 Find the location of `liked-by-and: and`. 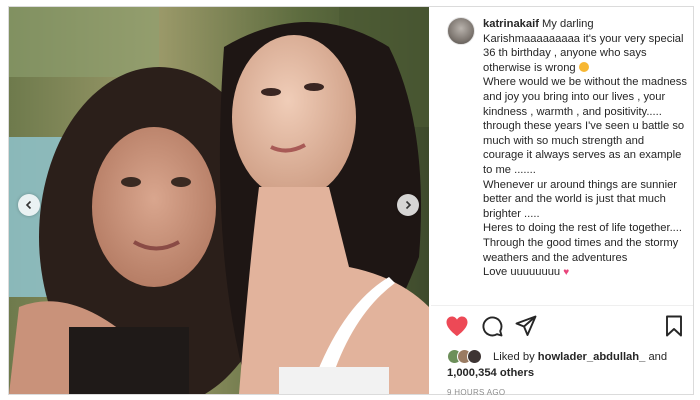

liked-by-and: and is located at coordinates (658, 357).